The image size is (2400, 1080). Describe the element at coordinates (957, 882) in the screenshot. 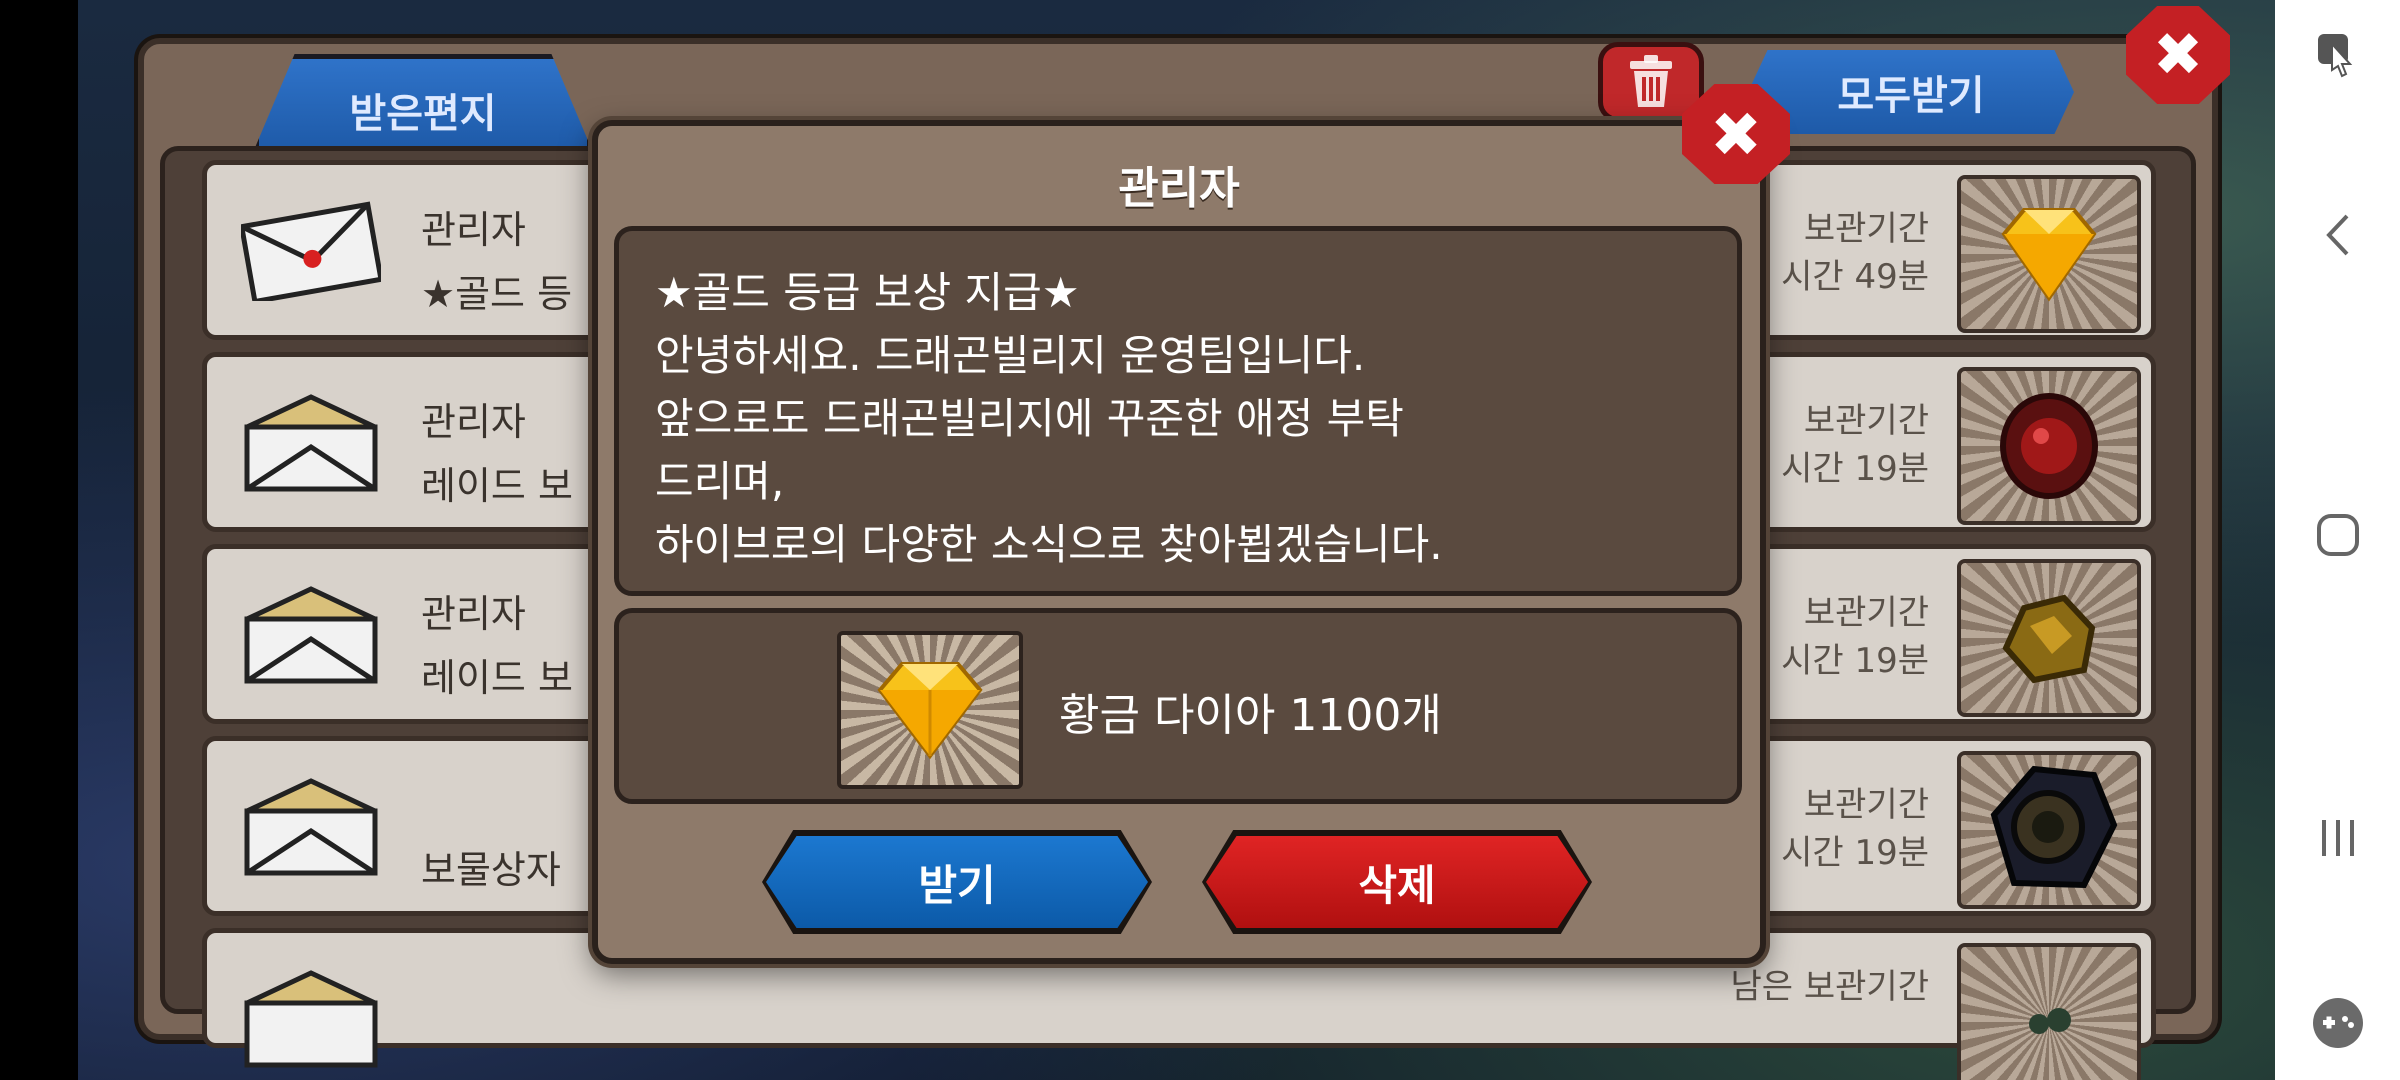

I see `accept-button: 받기` at that location.